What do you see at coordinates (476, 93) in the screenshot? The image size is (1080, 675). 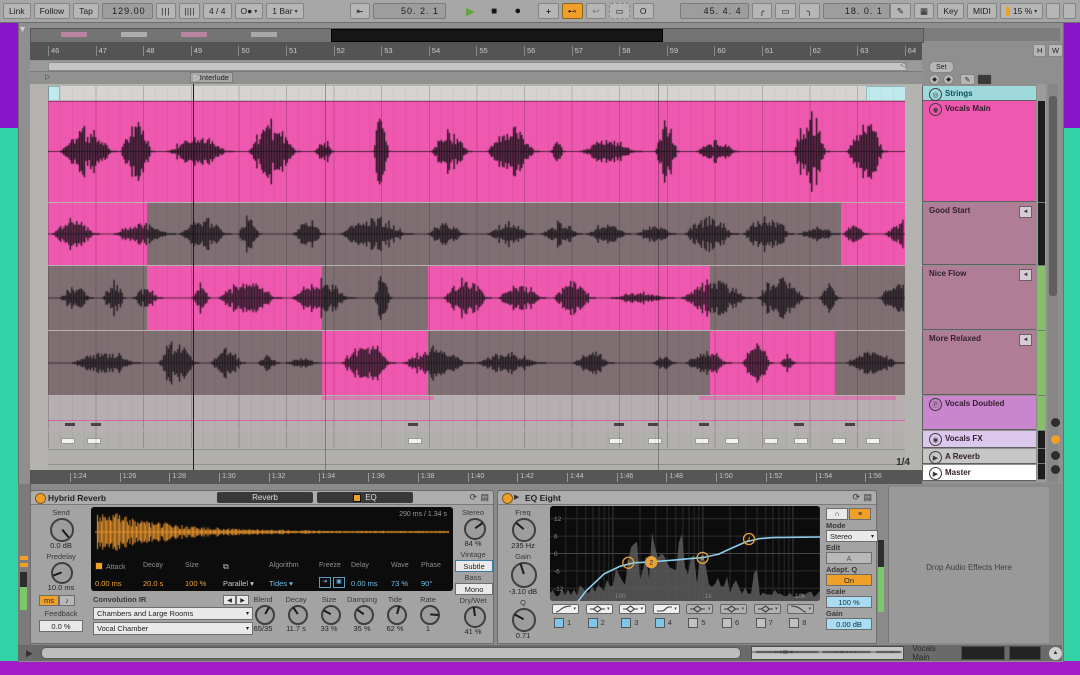 I see `track-row-strings` at bounding box center [476, 93].